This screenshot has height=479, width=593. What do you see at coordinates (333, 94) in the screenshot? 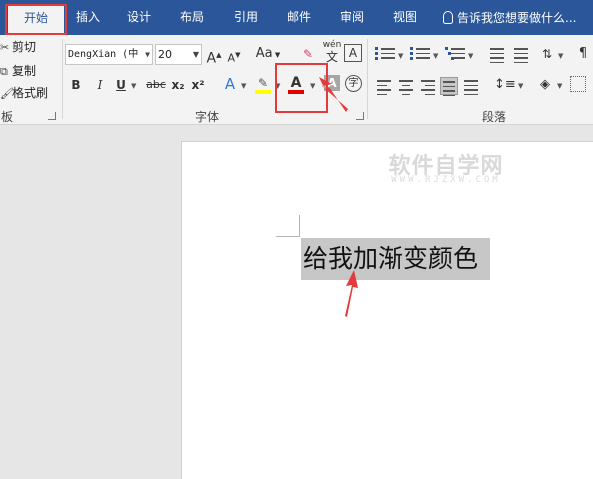
I see `arrow-to-font-color` at bounding box center [333, 94].